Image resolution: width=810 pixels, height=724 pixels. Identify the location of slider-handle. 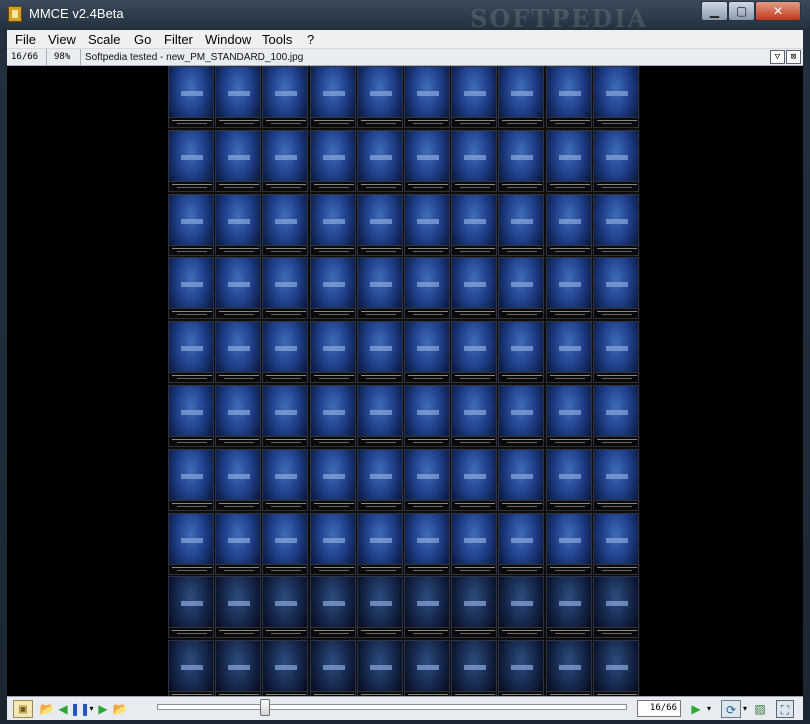
(265, 707).